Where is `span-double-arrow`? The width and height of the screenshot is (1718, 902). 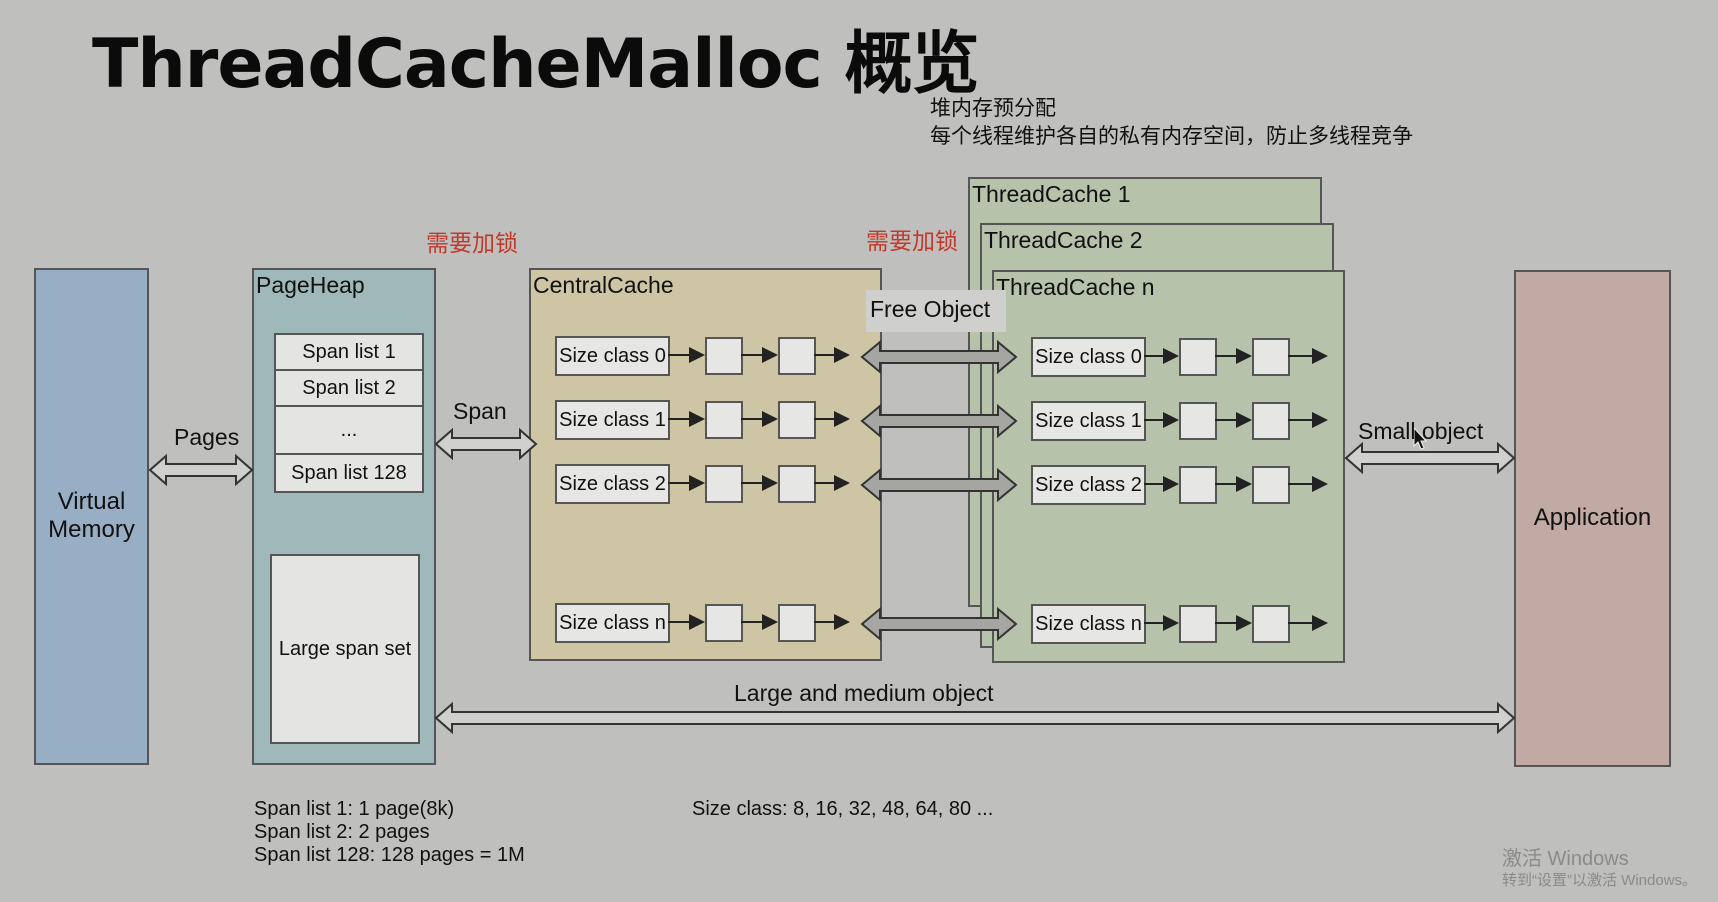 span-double-arrow is located at coordinates (486, 444).